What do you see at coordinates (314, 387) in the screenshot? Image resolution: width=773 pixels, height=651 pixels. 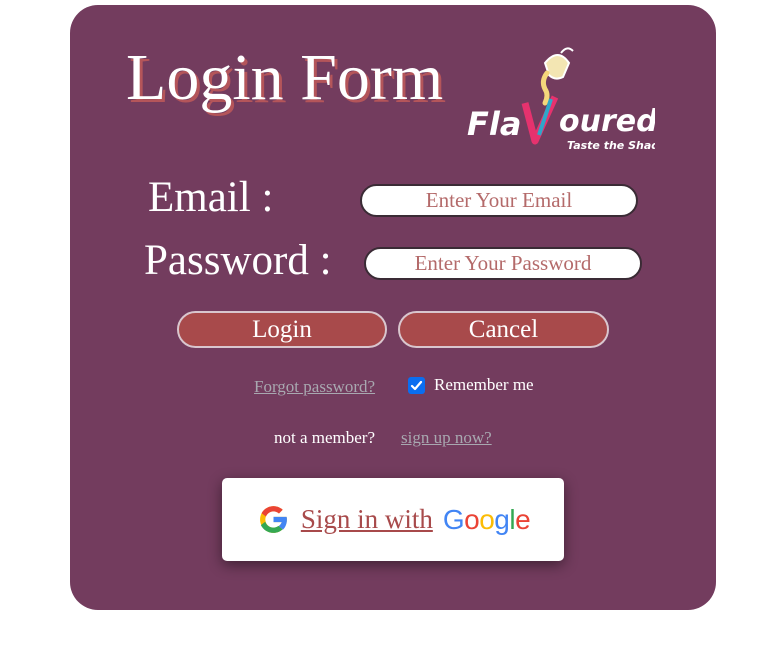 I see `forgot-password-link: Forgot password?` at bounding box center [314, 387].